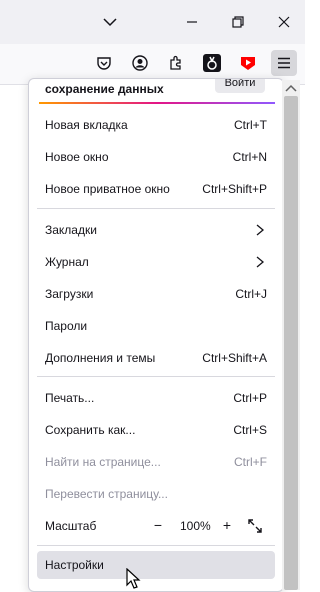 Image resolution: width=320 pixels, height=592 pixels. Describe the element at coordinates (156, 157) in the screenshot. I see `menu-item-new-window: Новое окно Ctrl+N` at that location.